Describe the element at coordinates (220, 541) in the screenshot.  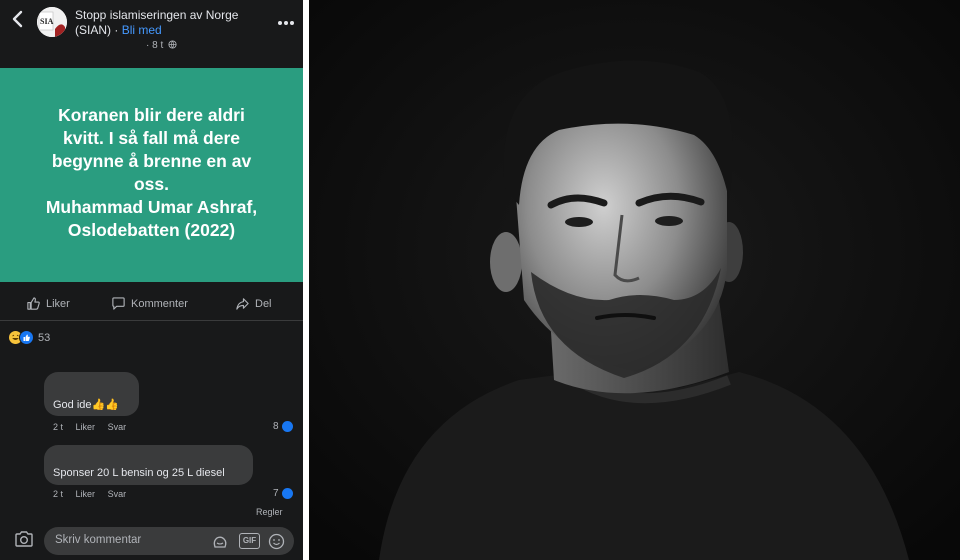
I see `avatar-sticker-icon` at that location.